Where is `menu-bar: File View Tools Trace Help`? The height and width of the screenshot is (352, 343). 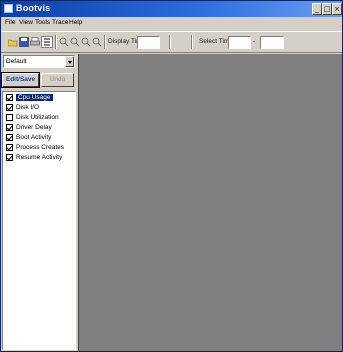
menu-bar: File View Tools Trace Help is located at coordinates (171, 24).